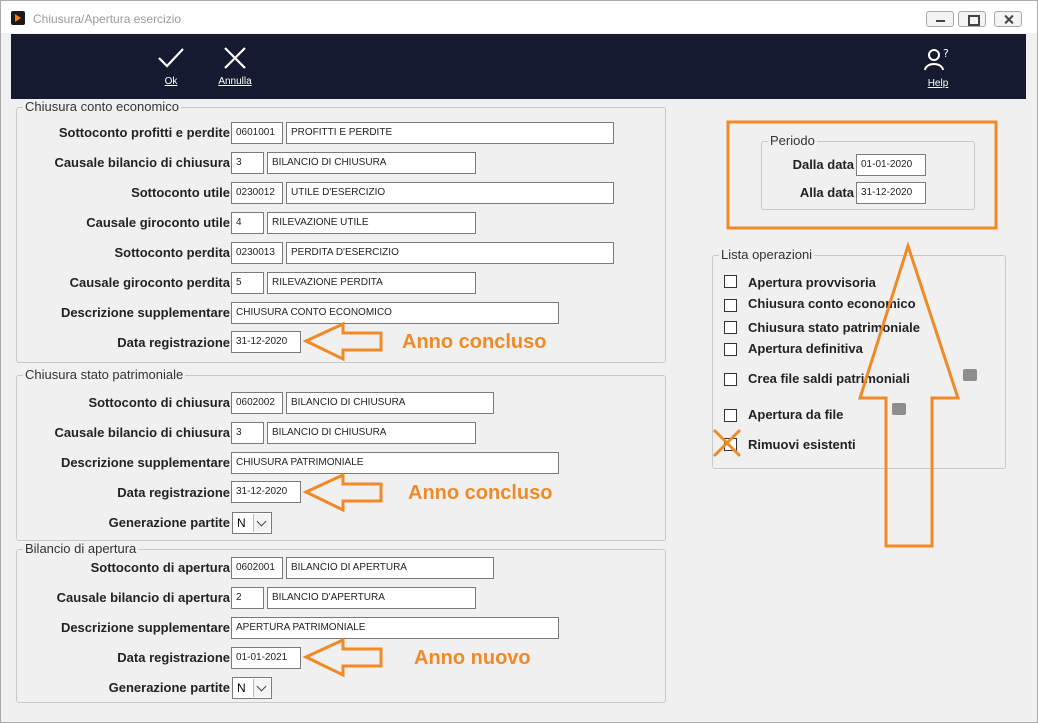 Image resolution: width=1038 pixels, height=723 pixels. I want to click on input-causale-perdita-desc: RILEVAZIONE PERDITA, so click(371, 283).